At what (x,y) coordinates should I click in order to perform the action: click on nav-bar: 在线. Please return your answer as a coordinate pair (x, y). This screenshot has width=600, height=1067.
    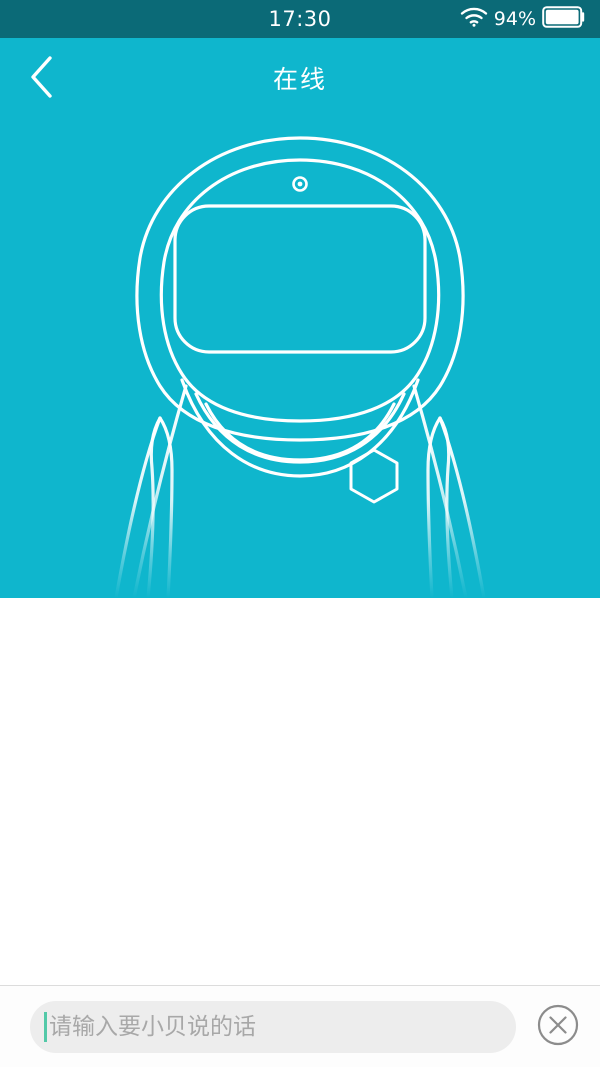
    Looking at the image, I should click on (300, 78).